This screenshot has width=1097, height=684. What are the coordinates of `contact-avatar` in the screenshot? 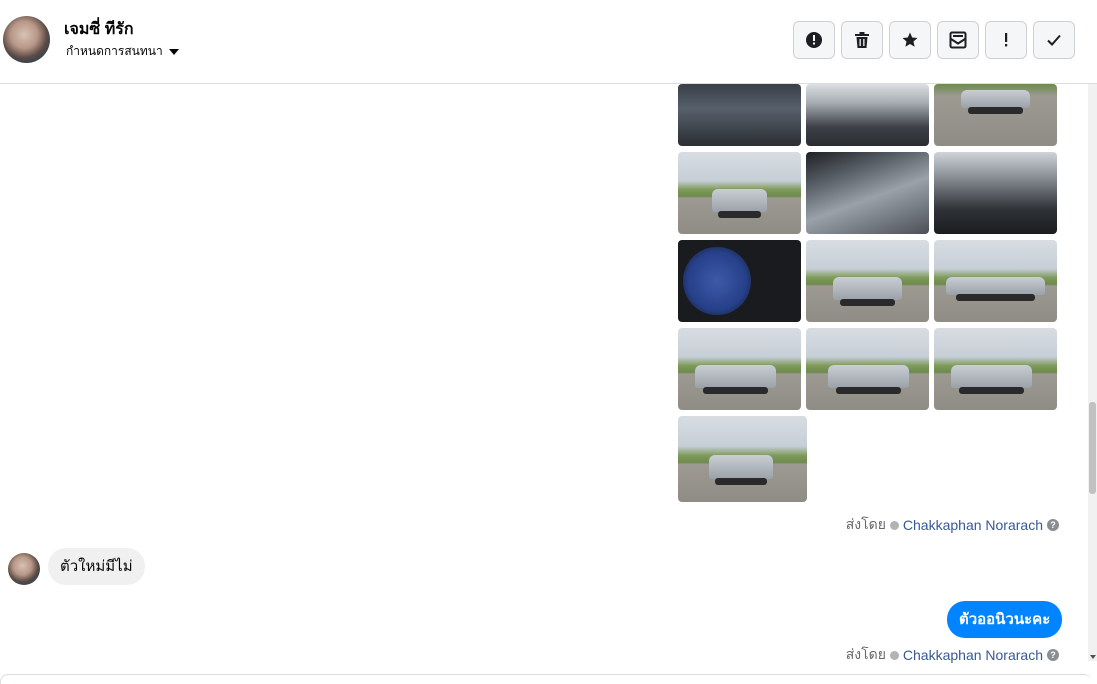 It's located at (26, 39).